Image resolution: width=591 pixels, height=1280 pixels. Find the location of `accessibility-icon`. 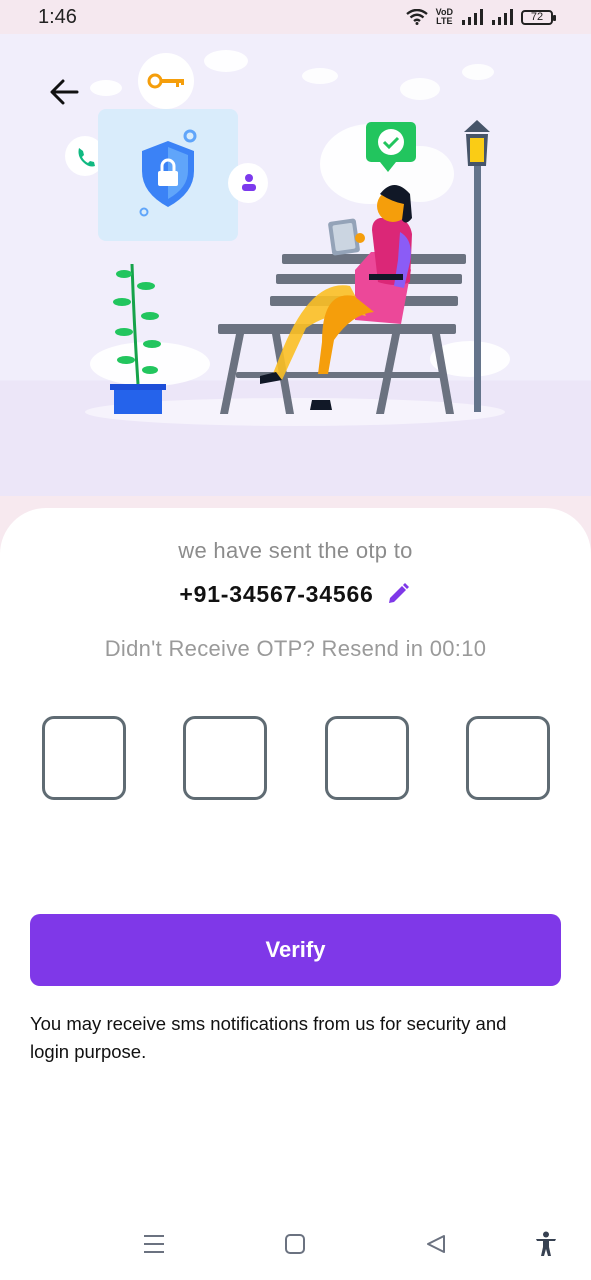

accessibility-icon is located at coordinates (546, 1243).